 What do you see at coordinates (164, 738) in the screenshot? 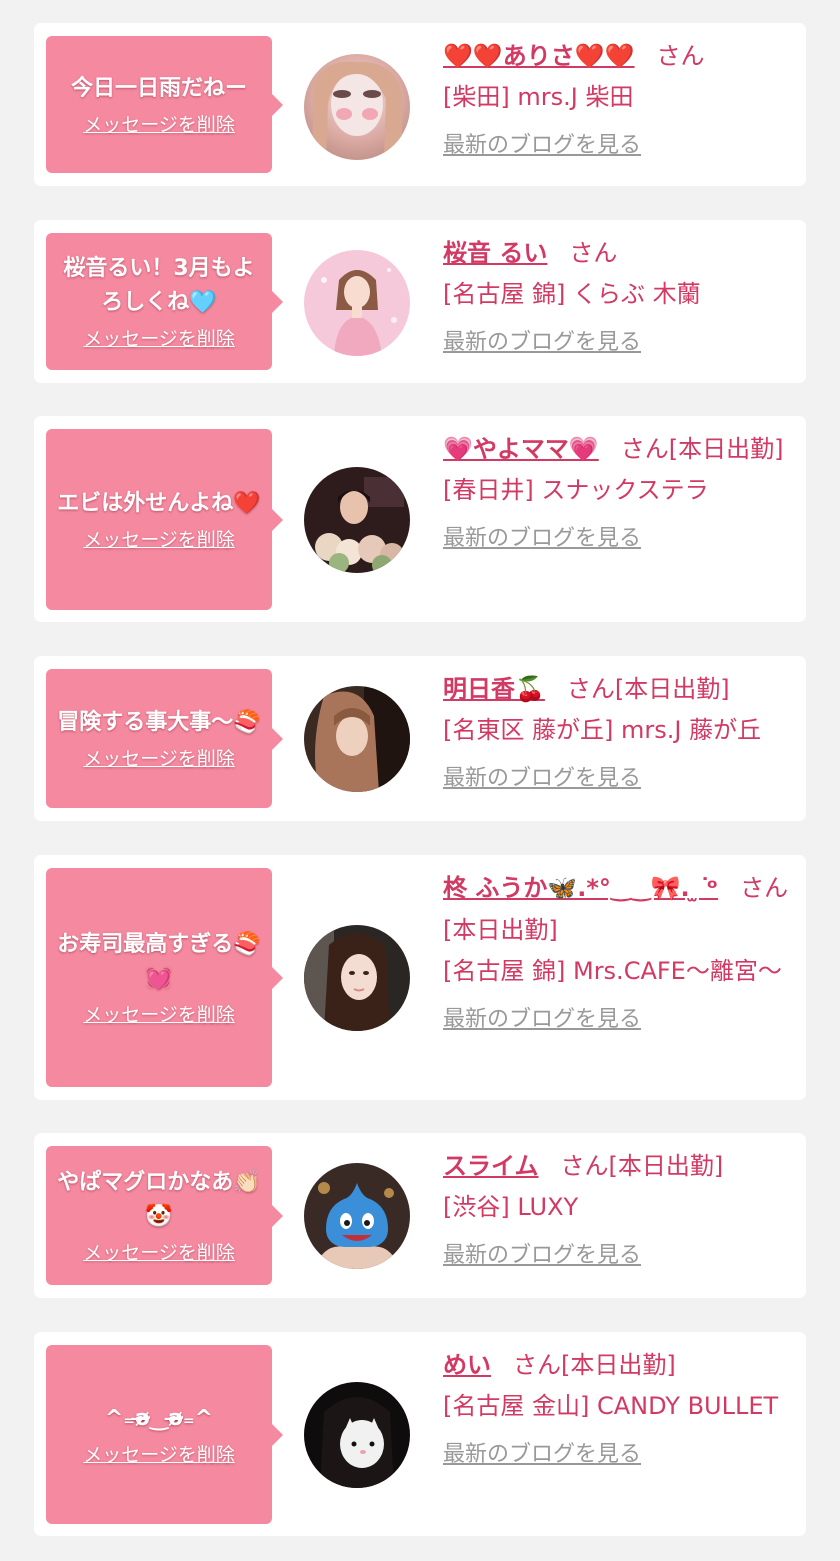
I see `message-bubble: 冒険する事大事〜🍣 メッセージを削除` at bounding box center [164, 738].